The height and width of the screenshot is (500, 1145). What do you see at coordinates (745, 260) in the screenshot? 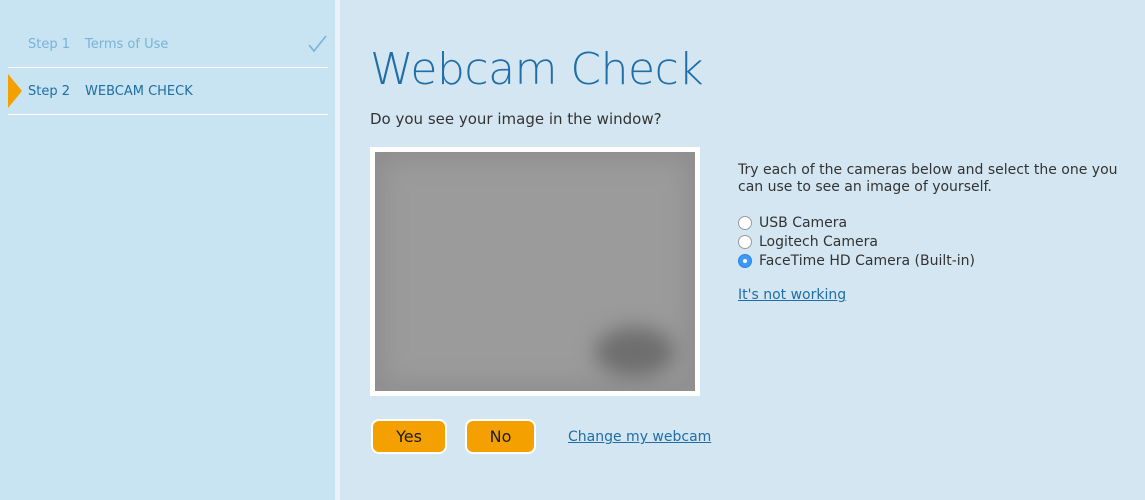
I see `radio-button-selected` at bounding box center [745, 260].